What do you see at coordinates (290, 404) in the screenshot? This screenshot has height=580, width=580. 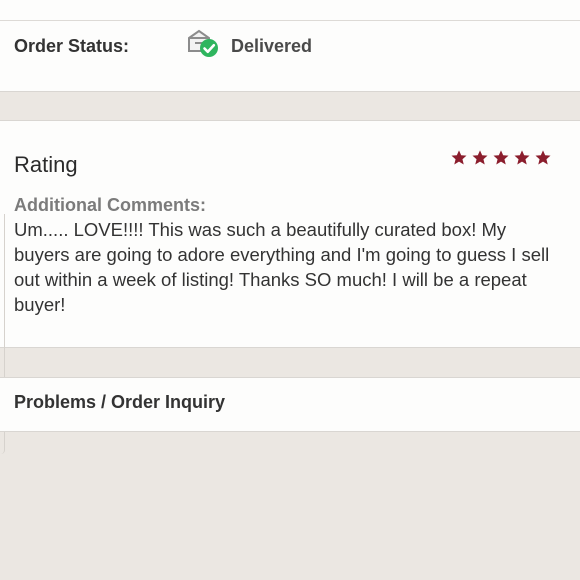 I see `problems-order-inquiry-card: Problems / Order Inquiry` at bounding box center [290, 404].